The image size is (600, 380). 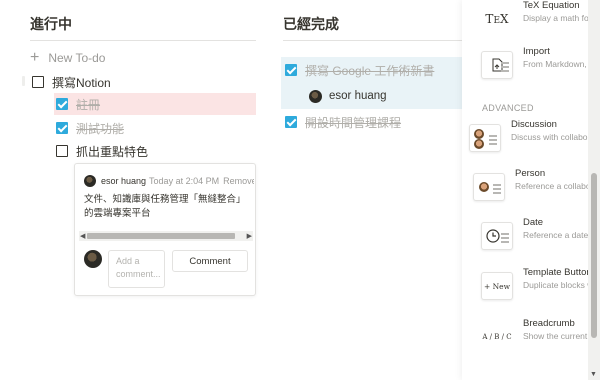 I want to click on assignee: esor huang, so click(x=348, y=96).